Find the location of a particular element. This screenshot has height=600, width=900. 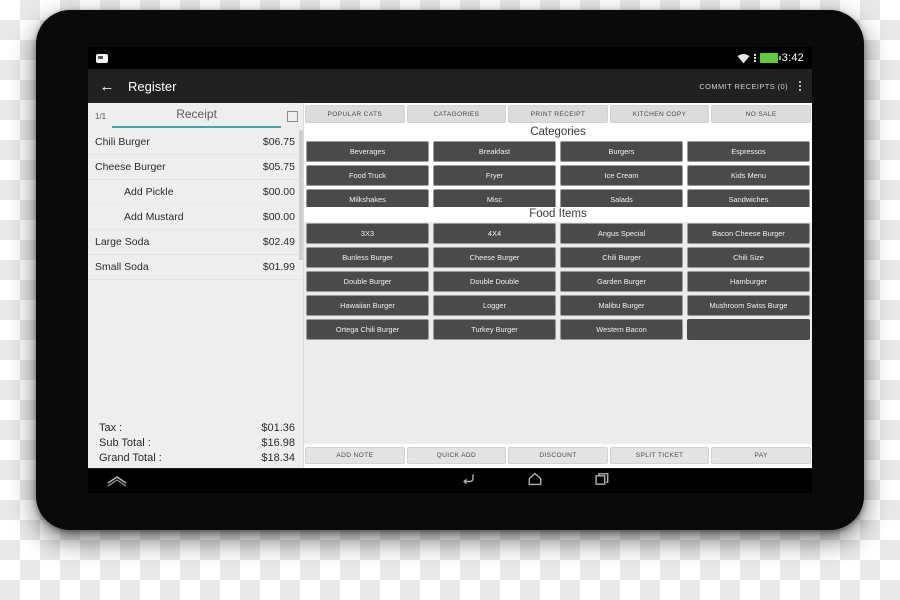

receipt-item-price: $00.00 is located at coordinates (278, 217).